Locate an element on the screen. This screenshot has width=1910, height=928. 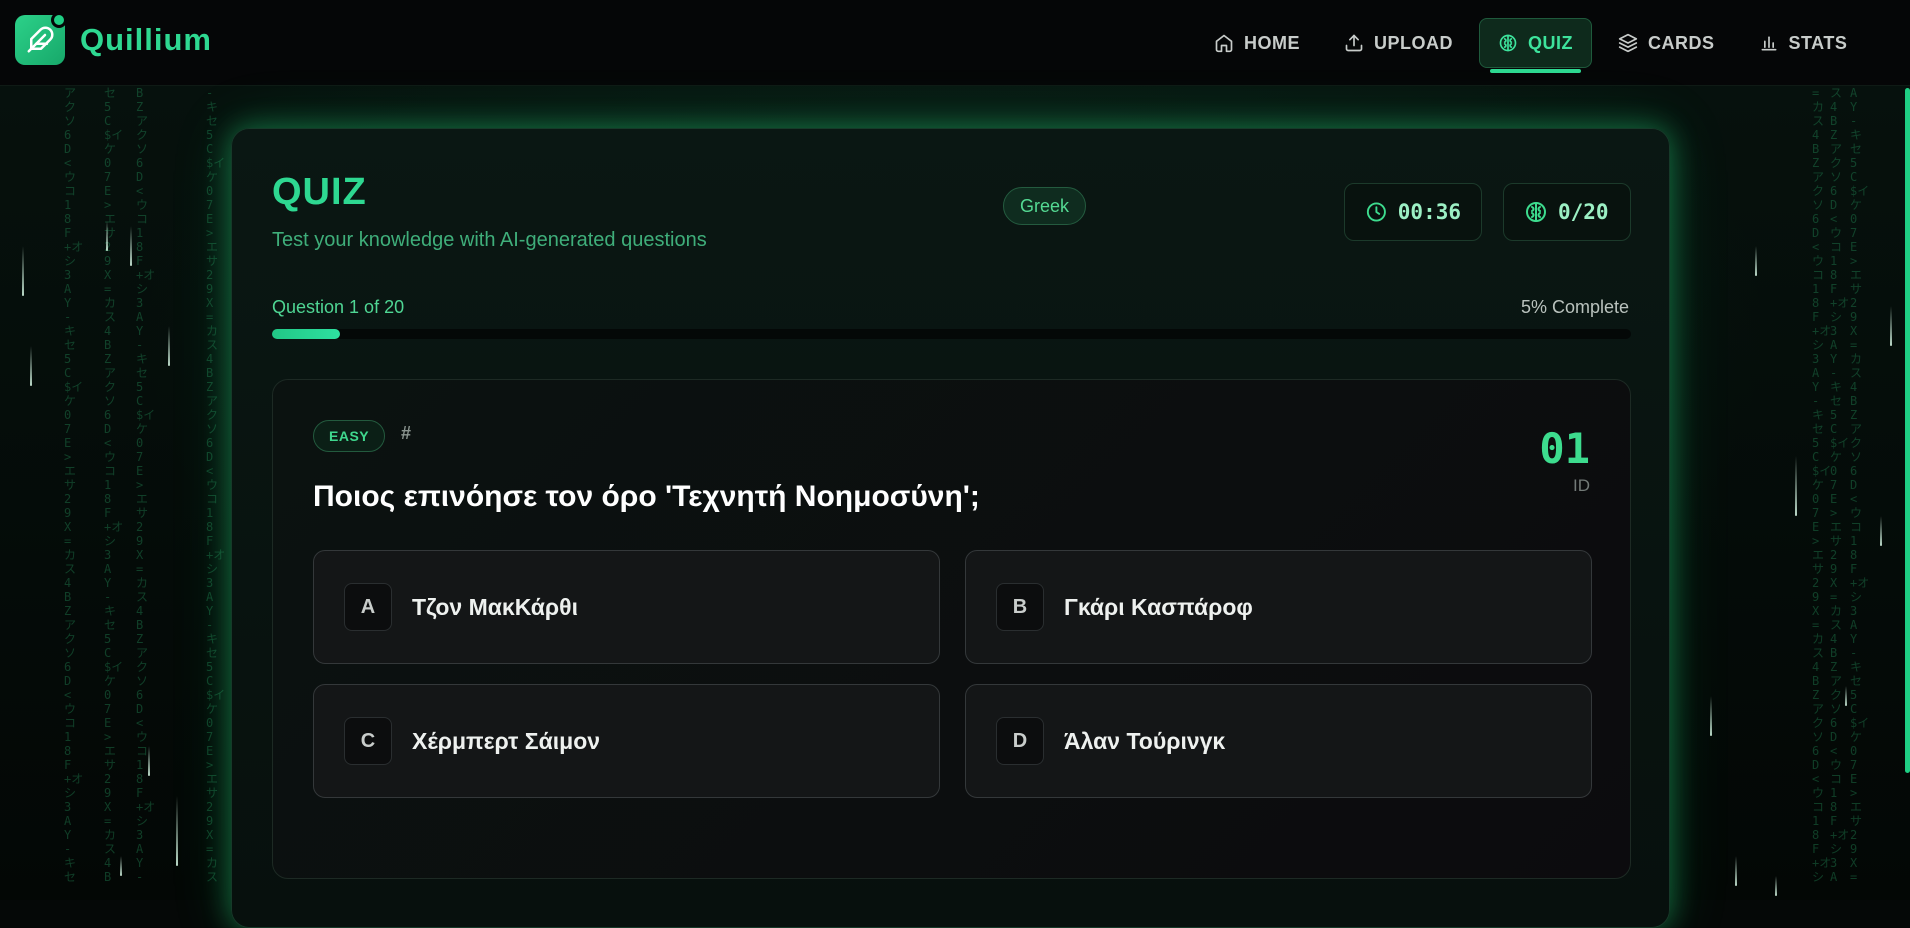
option-letter: C is located at coordinates (368, 741).